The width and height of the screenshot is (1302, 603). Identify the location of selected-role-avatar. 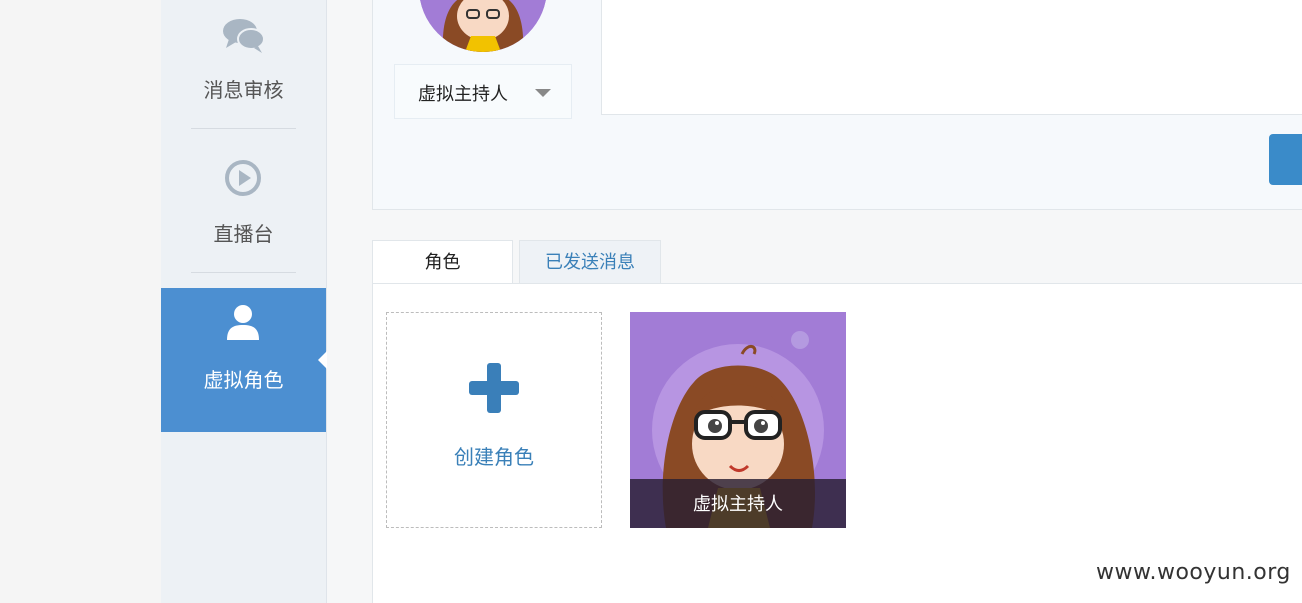
(483, 26).